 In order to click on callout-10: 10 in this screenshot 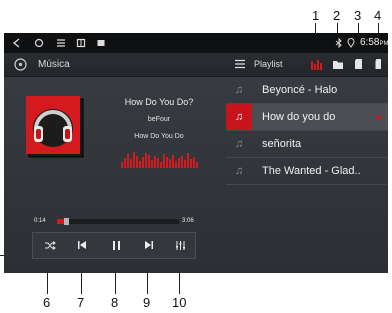, I will do `click(179, 302)`.